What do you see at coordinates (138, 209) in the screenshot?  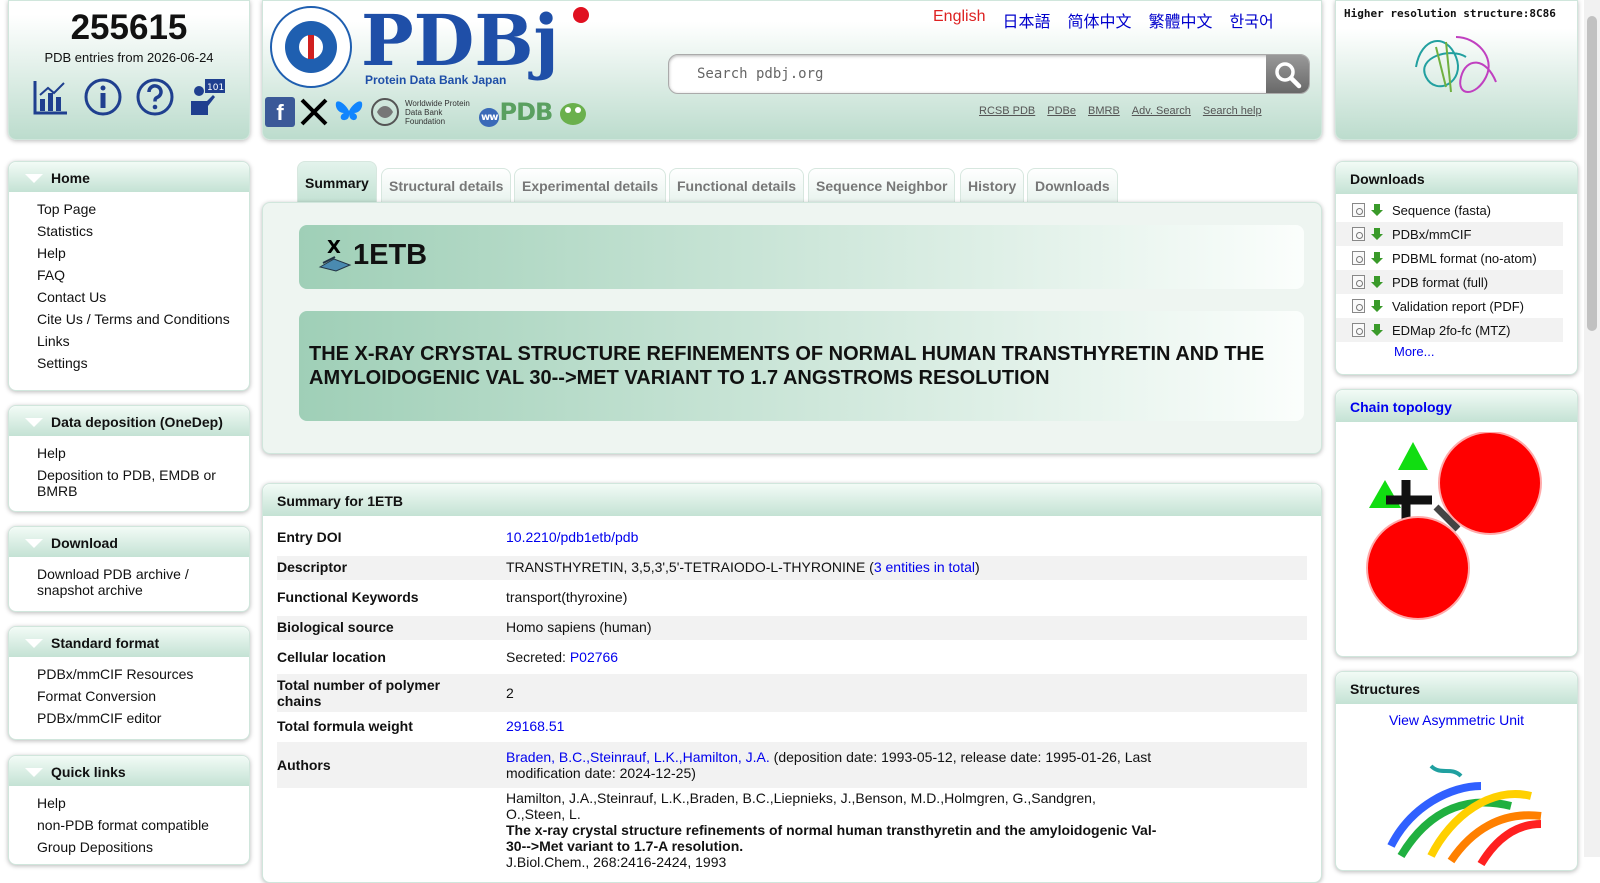 I see `nav-item-top-page: Top Page` at bounding box center [138, 209].